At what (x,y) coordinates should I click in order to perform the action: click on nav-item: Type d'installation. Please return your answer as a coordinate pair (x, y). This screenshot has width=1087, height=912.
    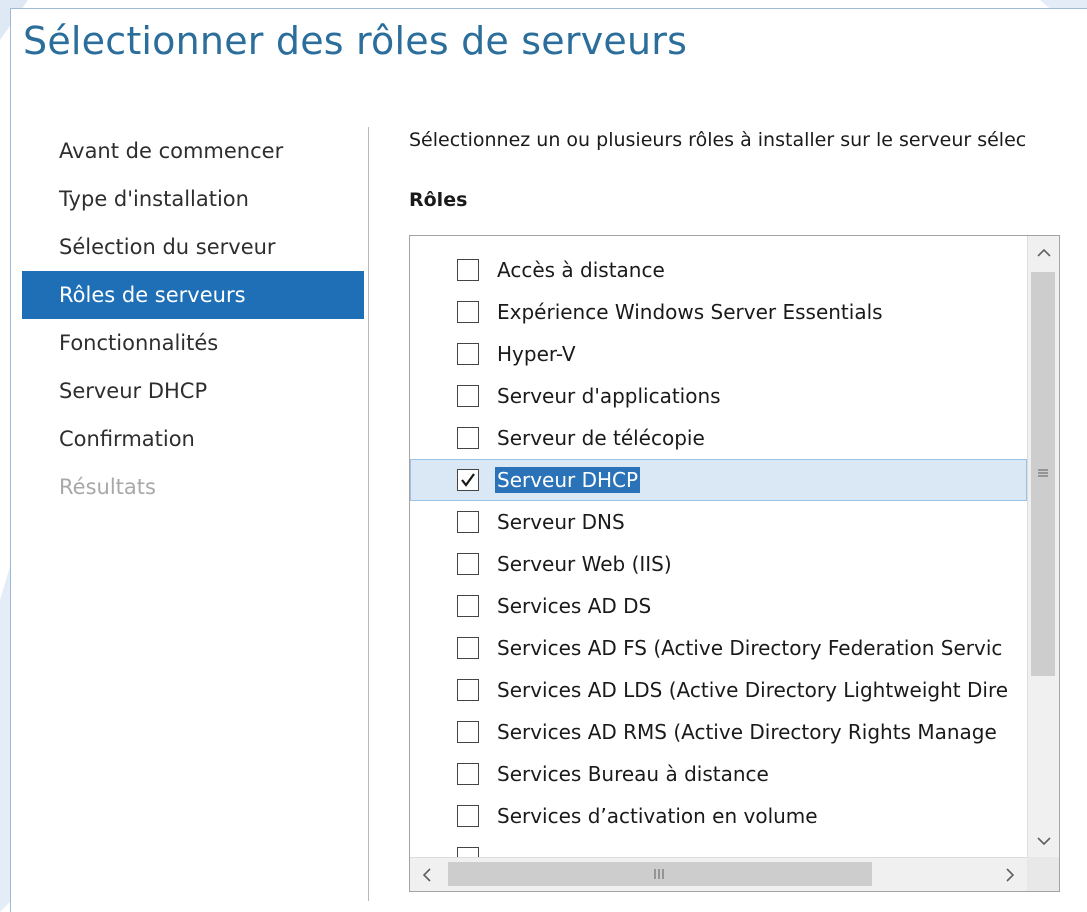
    Looking at the image, I should click on (193, 199).